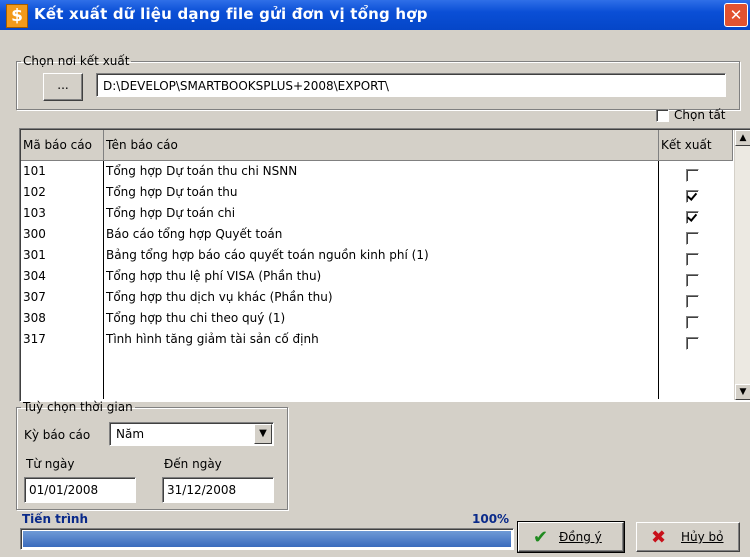  Describe the element at coordinates (377, 171) in the screenshot. I see `table-row: 101 Tổng hợp Dự toán thu chi NSNN` at that location.